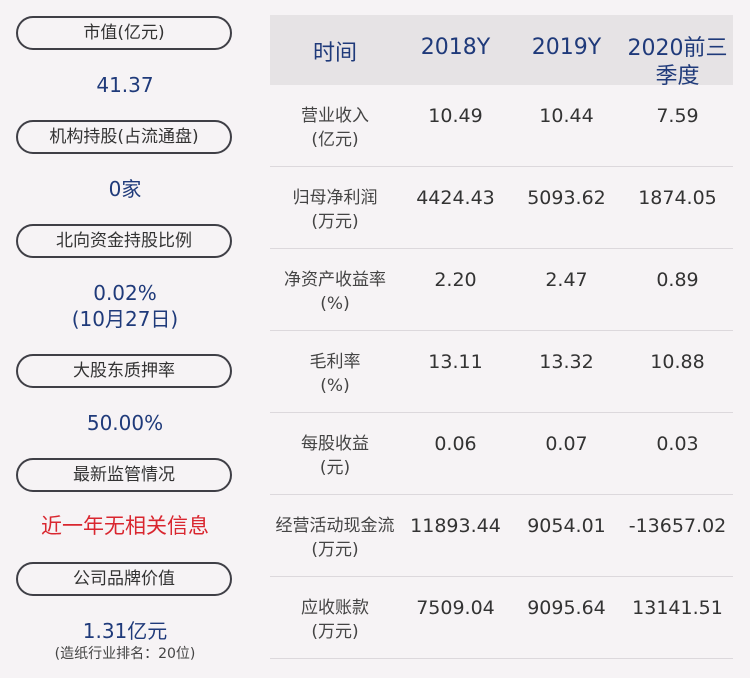 Image resolution: width=750 pixels, height=678 pixels. What do you see at coordinates (335, 140) in the screenshot?
I see `row-unit: (亿元)` at bounding box center [335, 140].